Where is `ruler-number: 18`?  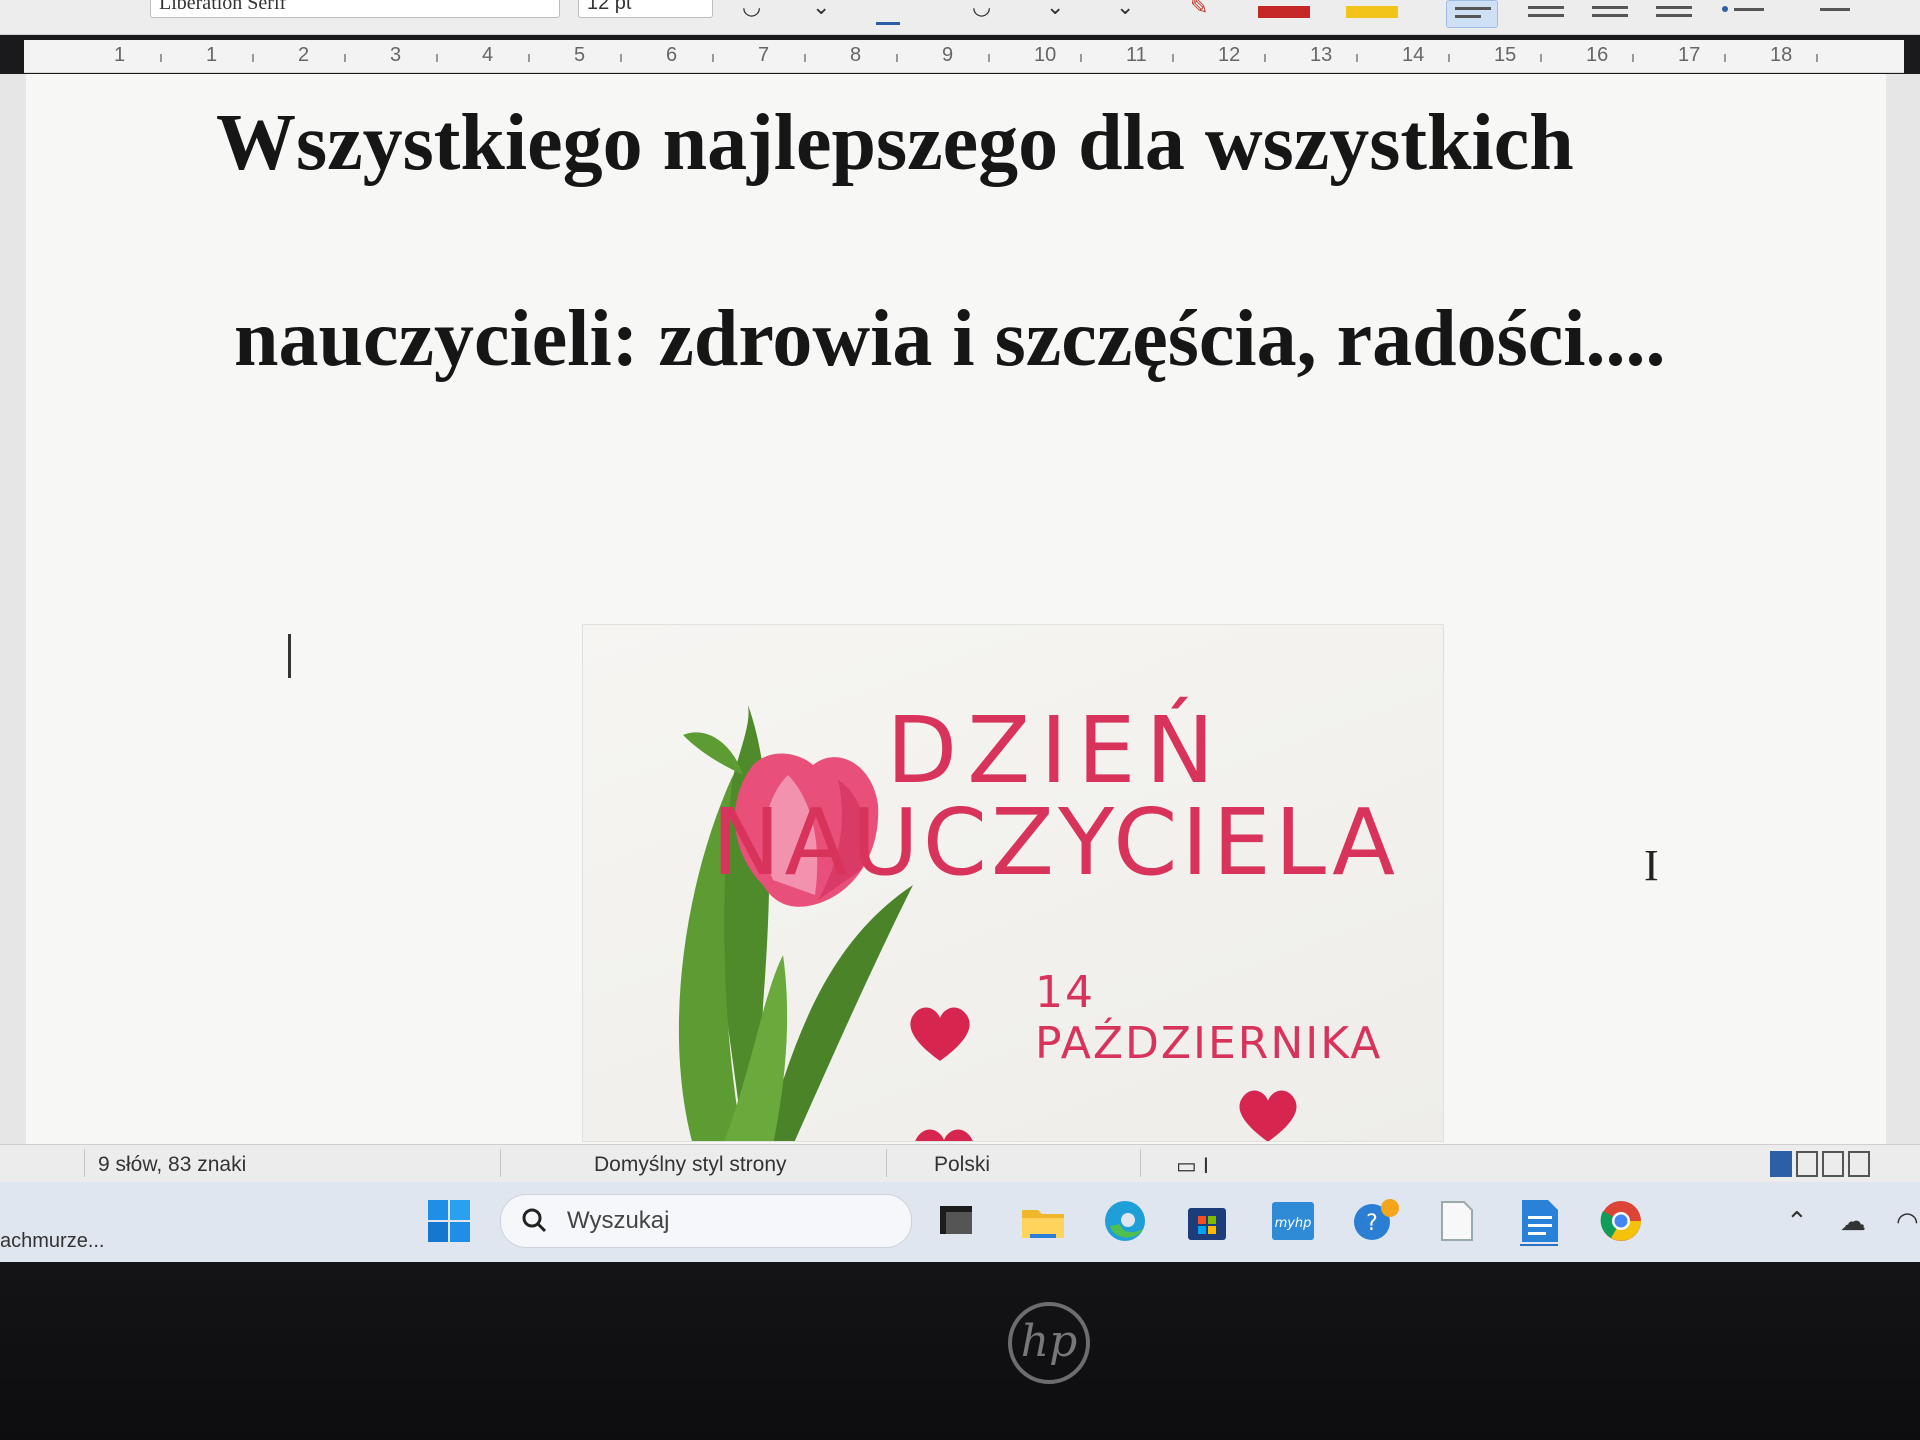 ruler-number: 18 is located at coordinates (1781, 55).